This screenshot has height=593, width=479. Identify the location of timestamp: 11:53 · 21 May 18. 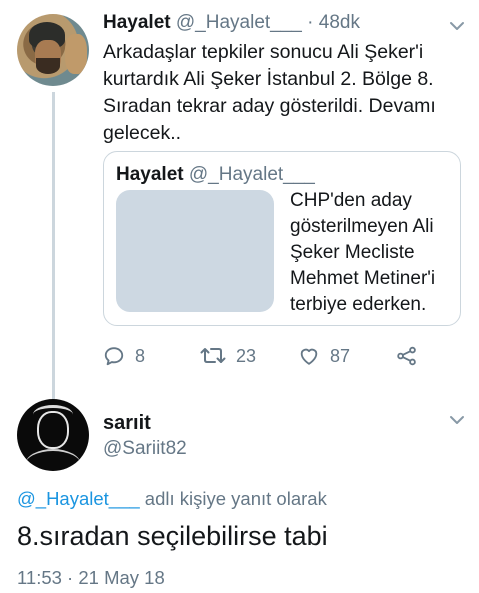
(91, 578).